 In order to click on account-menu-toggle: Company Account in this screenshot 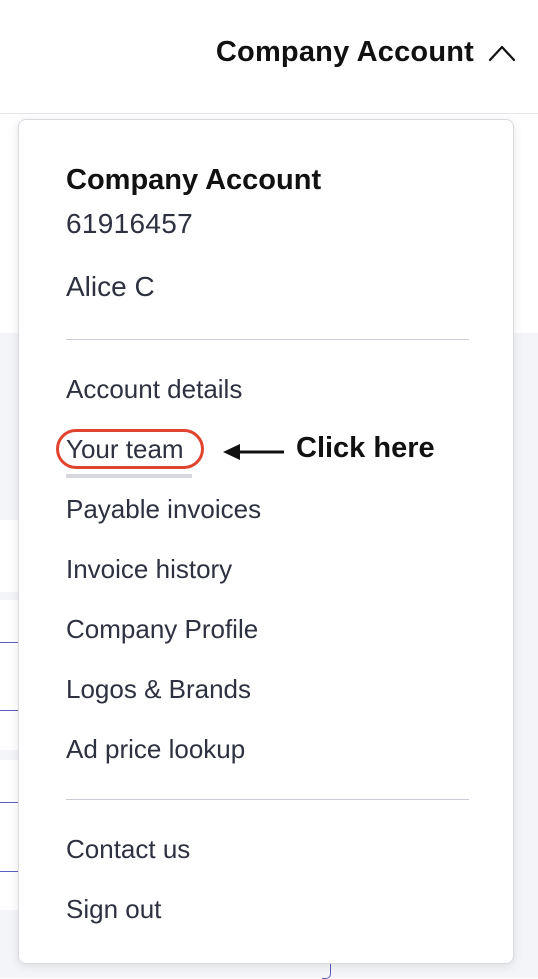, I will do `click(366, 52)`.